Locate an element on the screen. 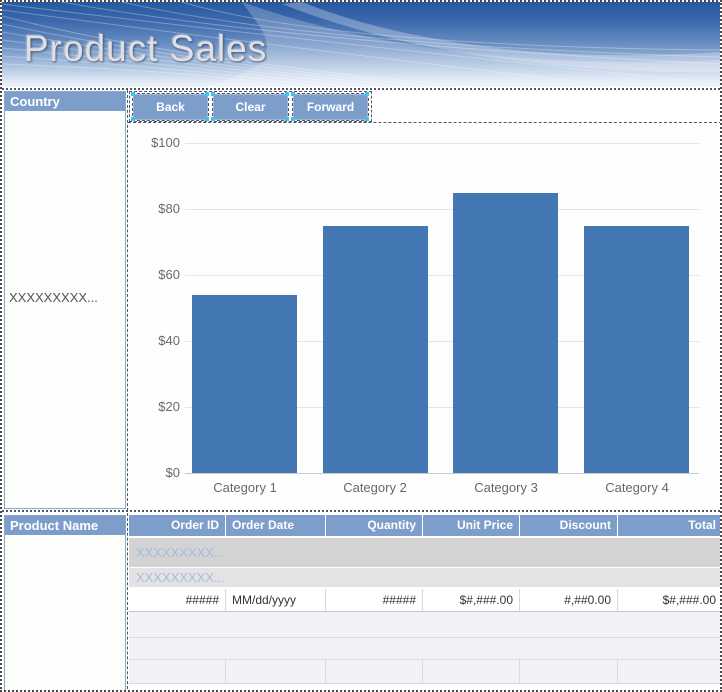 This screenshot has width=722, height=692. y-axis-tick: $20 is located at coordinates (169, 406).